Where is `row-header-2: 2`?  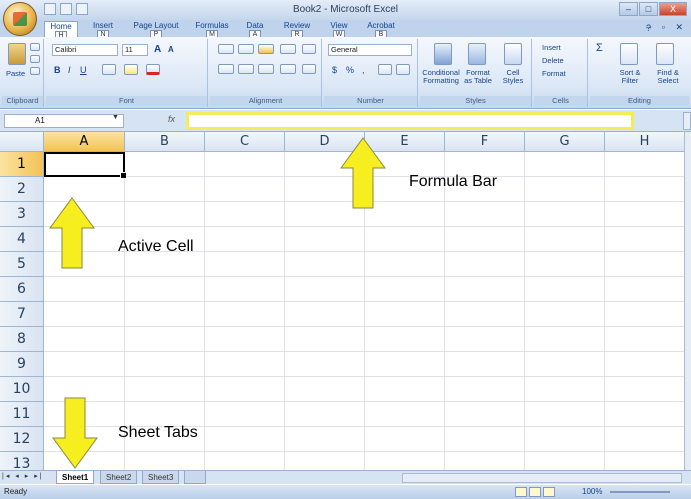
row-header-2: 2 is located at coordinates (22, 189).